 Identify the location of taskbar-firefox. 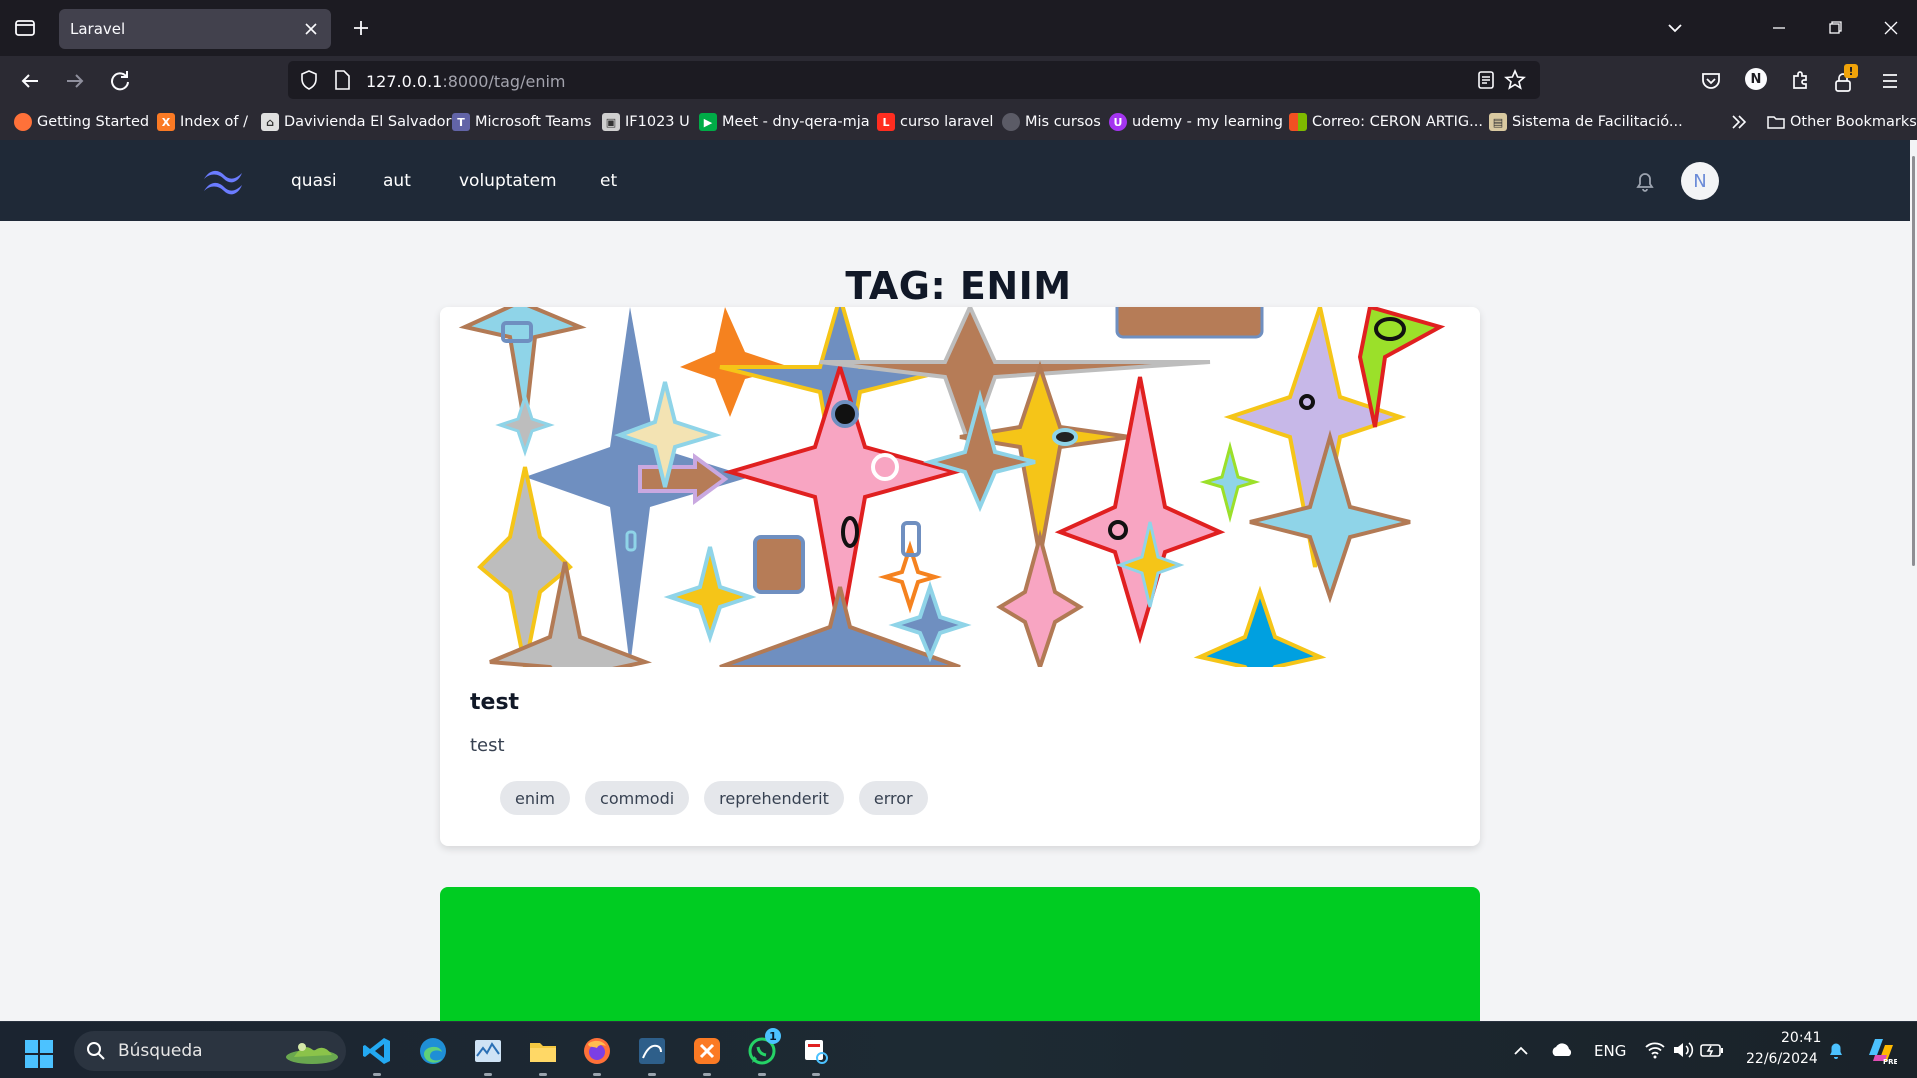
(597, 1055).